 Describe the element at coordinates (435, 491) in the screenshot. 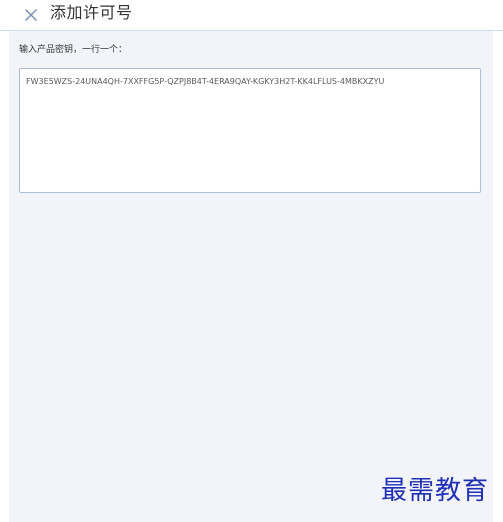

I see `watermark: 最需教育` at that location.